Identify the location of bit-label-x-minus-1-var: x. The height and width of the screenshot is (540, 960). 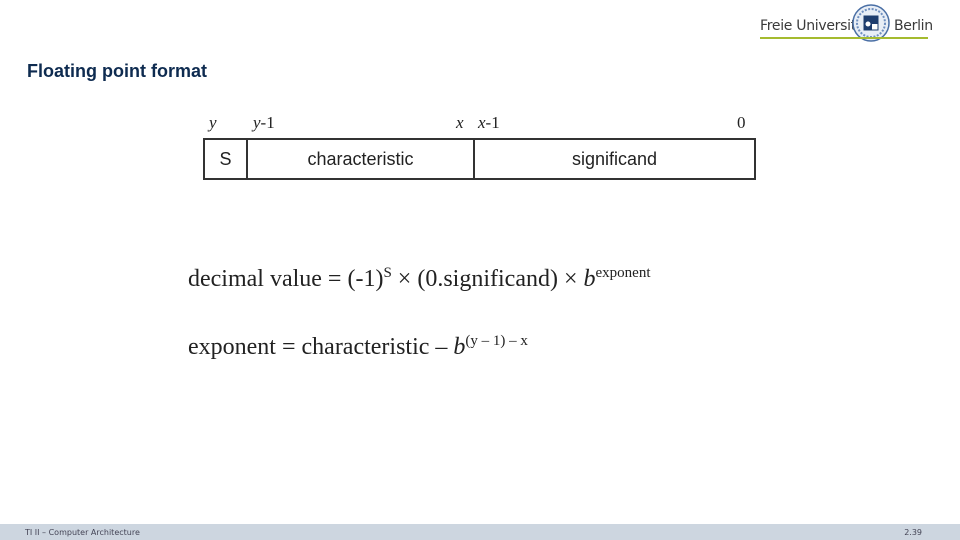
(482, 122).